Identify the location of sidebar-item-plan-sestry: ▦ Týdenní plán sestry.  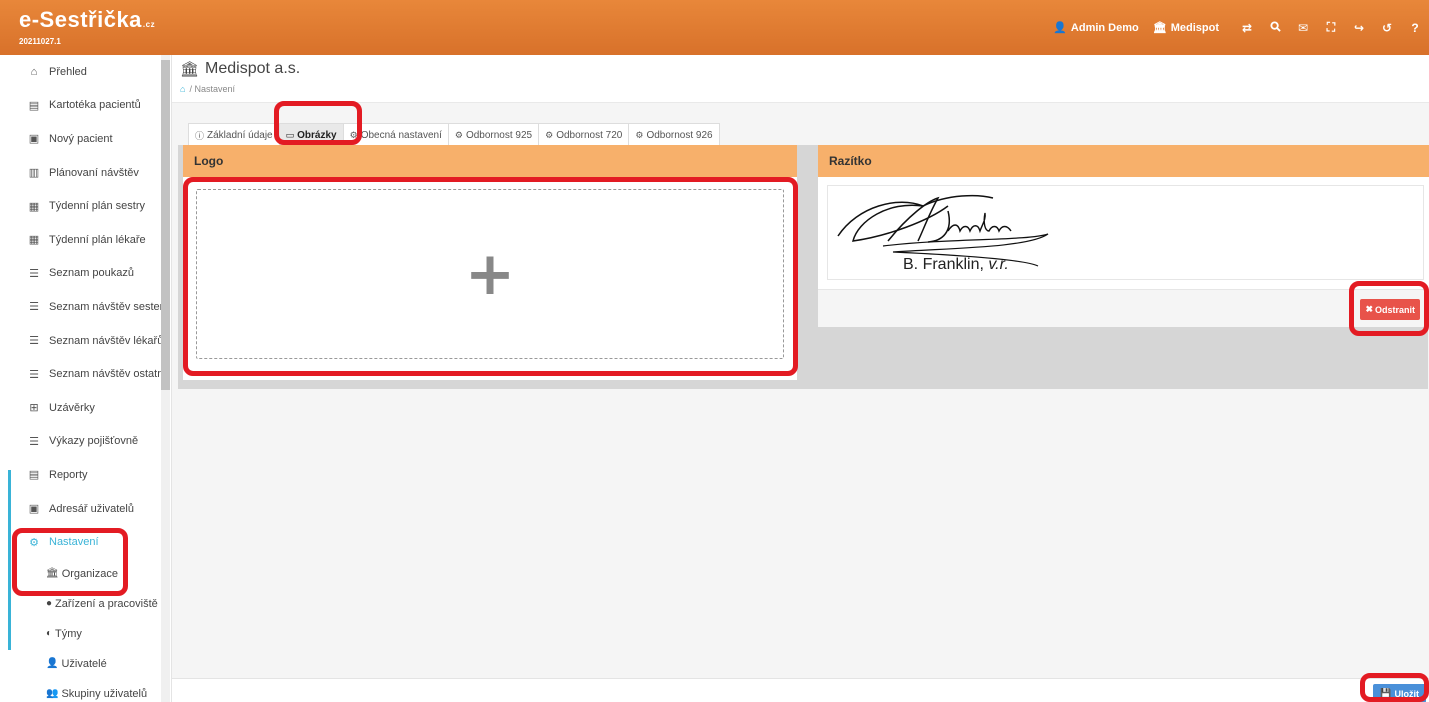
(85, 206).